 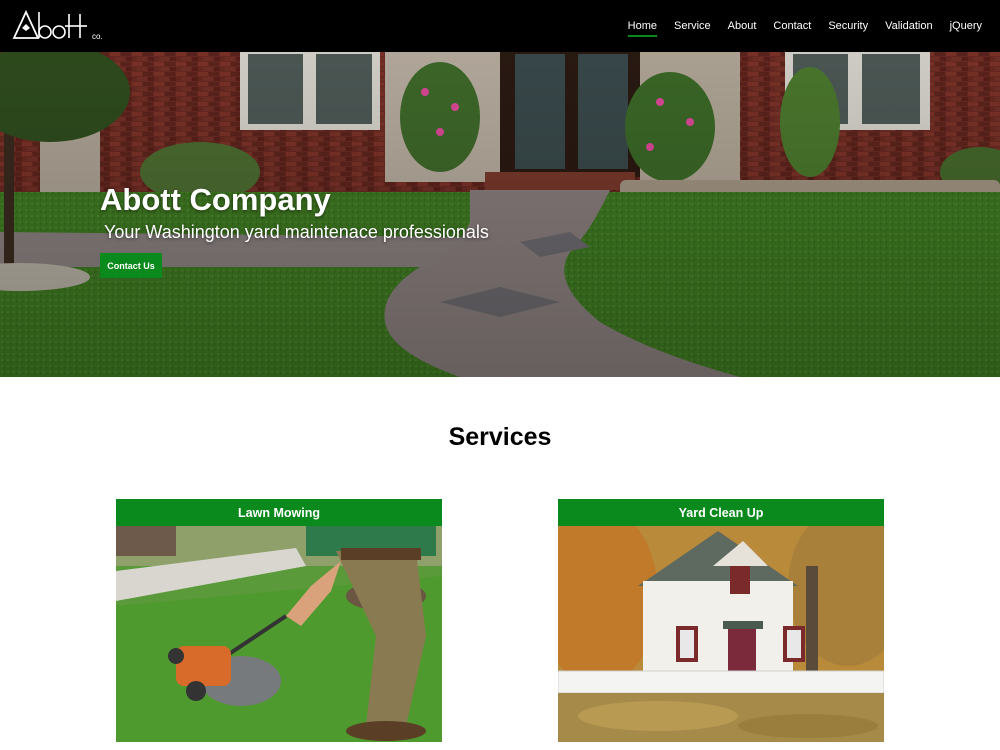 What do you see at coordinates (131, 265) in the screenshot?
I see `contact-us-button: Contact Us` at bounding box center [131, 265].